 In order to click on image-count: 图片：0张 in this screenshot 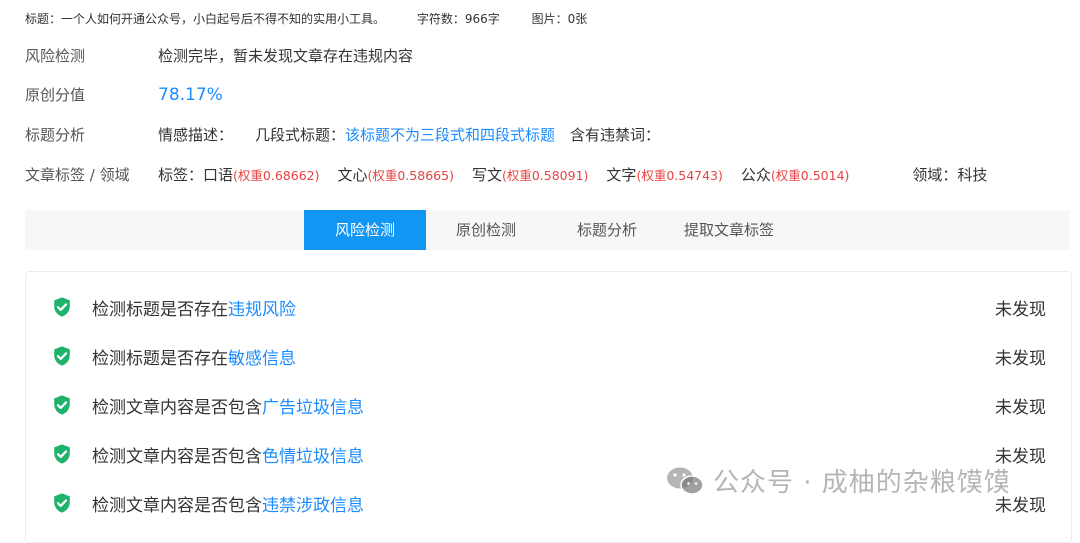, I will do `click(559, 19)`.